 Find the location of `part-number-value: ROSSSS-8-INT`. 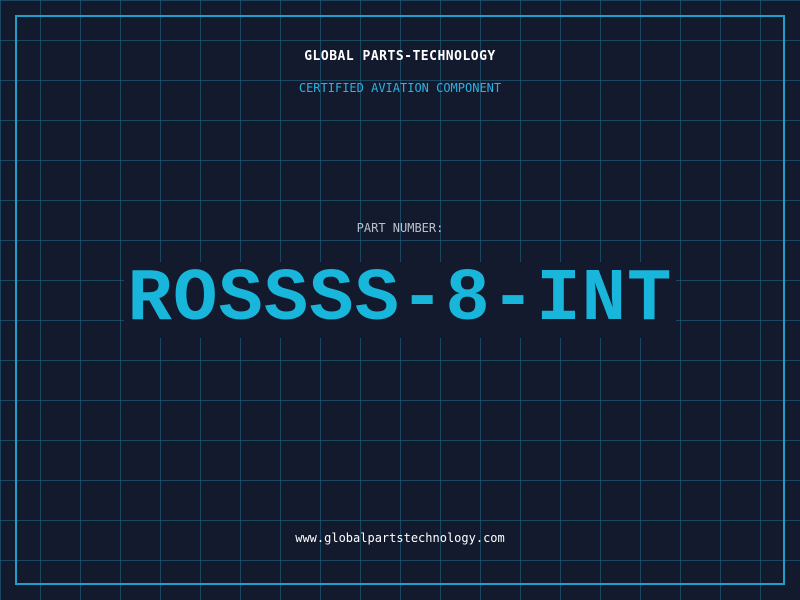

part-number-value: ROSSSS-8-INT is located at coordinates (400, 300).